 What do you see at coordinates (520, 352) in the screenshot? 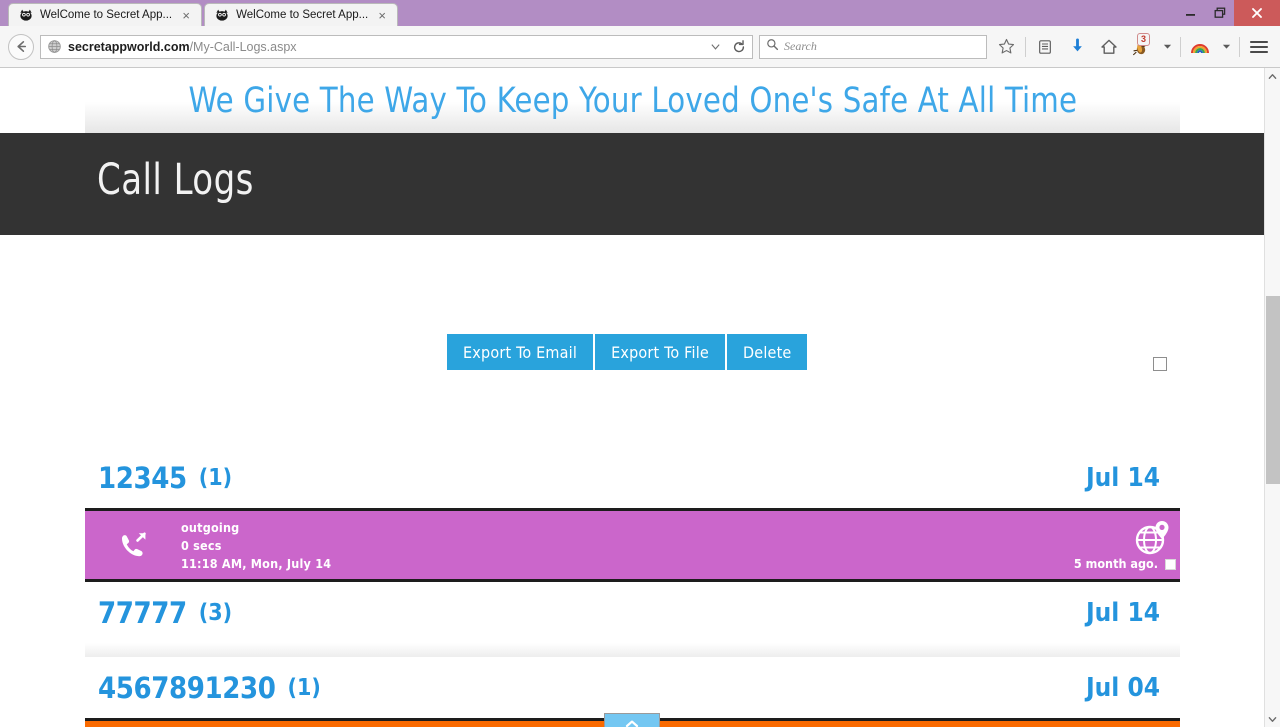
I see `export-to-email-button: Export To Email` at bounding box center [520, 352].